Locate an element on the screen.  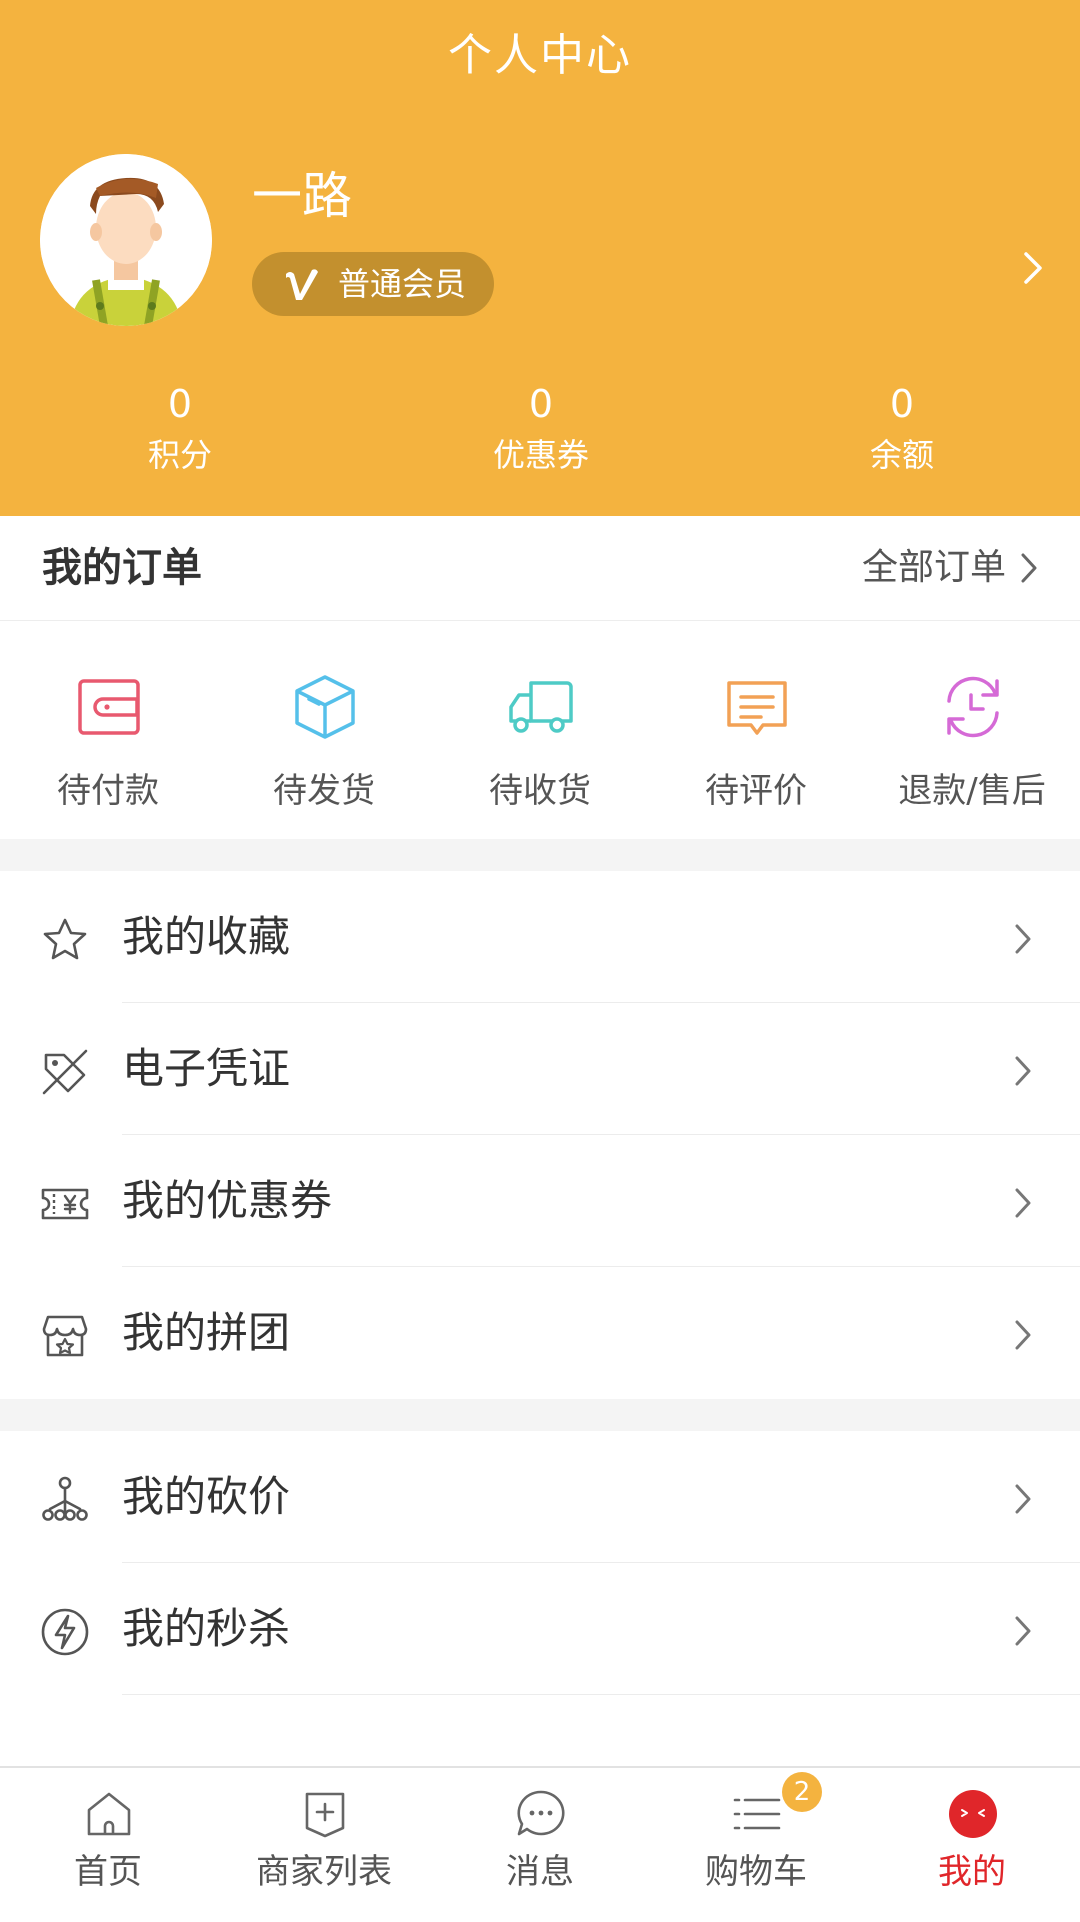
bottom-tab-bar: 首页 商家列表 消息 购物车 我的 is located at coordinates (540, 1844).